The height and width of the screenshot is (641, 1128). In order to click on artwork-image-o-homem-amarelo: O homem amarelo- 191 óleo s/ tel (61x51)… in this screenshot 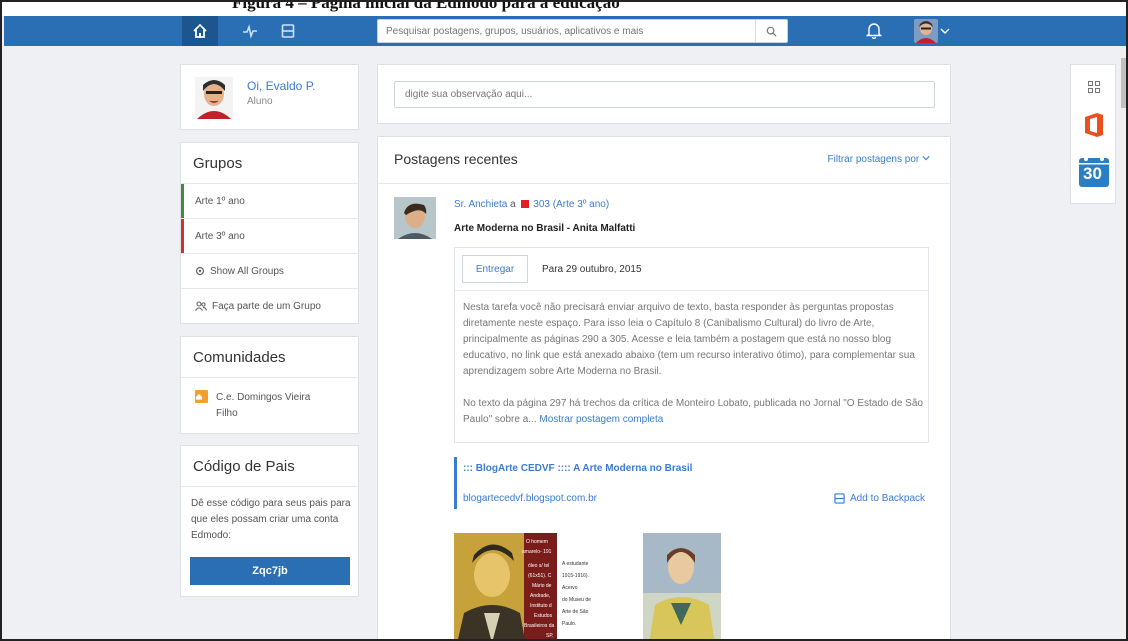, I will do `click(505, 586)`.